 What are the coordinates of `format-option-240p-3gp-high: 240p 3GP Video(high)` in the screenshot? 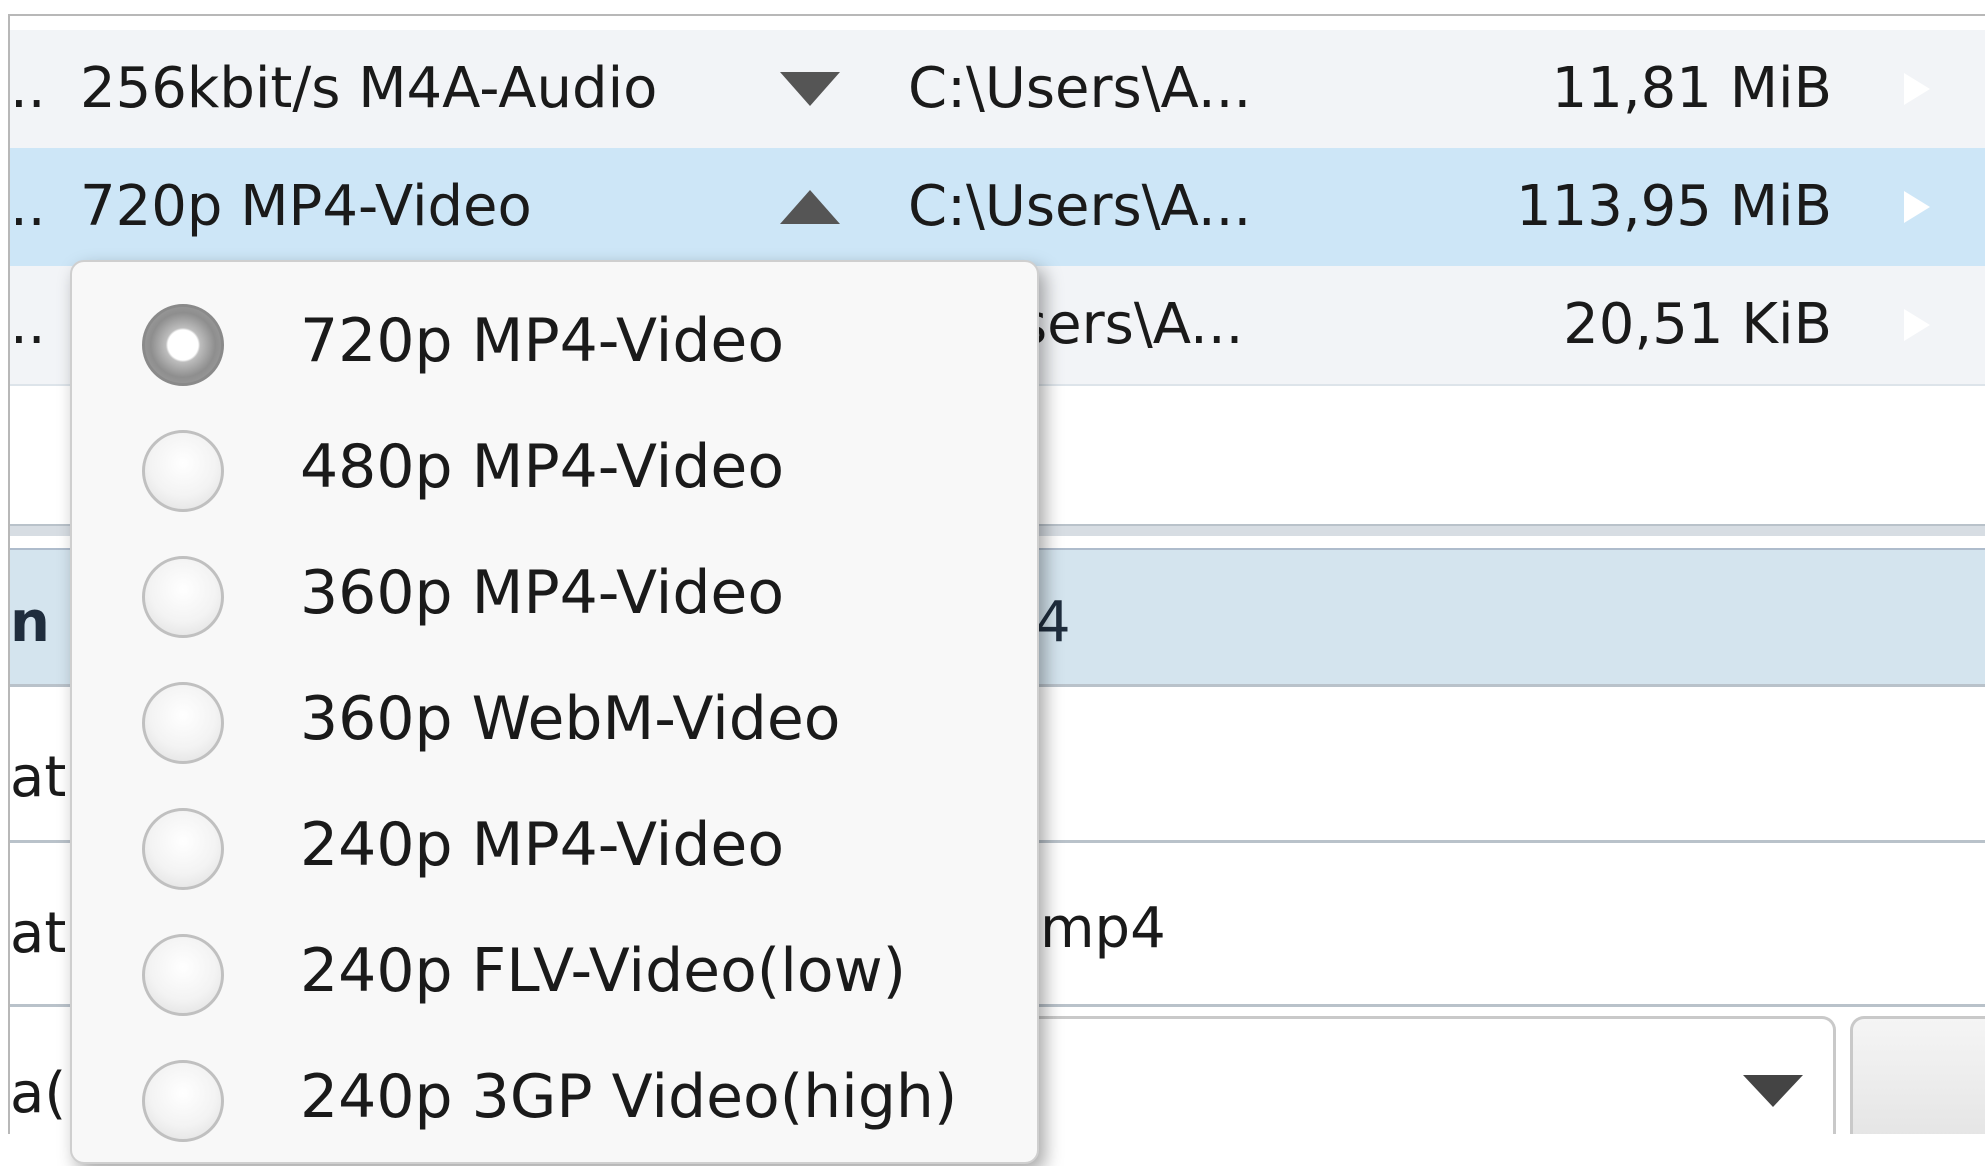 It's located at (554, 1103).